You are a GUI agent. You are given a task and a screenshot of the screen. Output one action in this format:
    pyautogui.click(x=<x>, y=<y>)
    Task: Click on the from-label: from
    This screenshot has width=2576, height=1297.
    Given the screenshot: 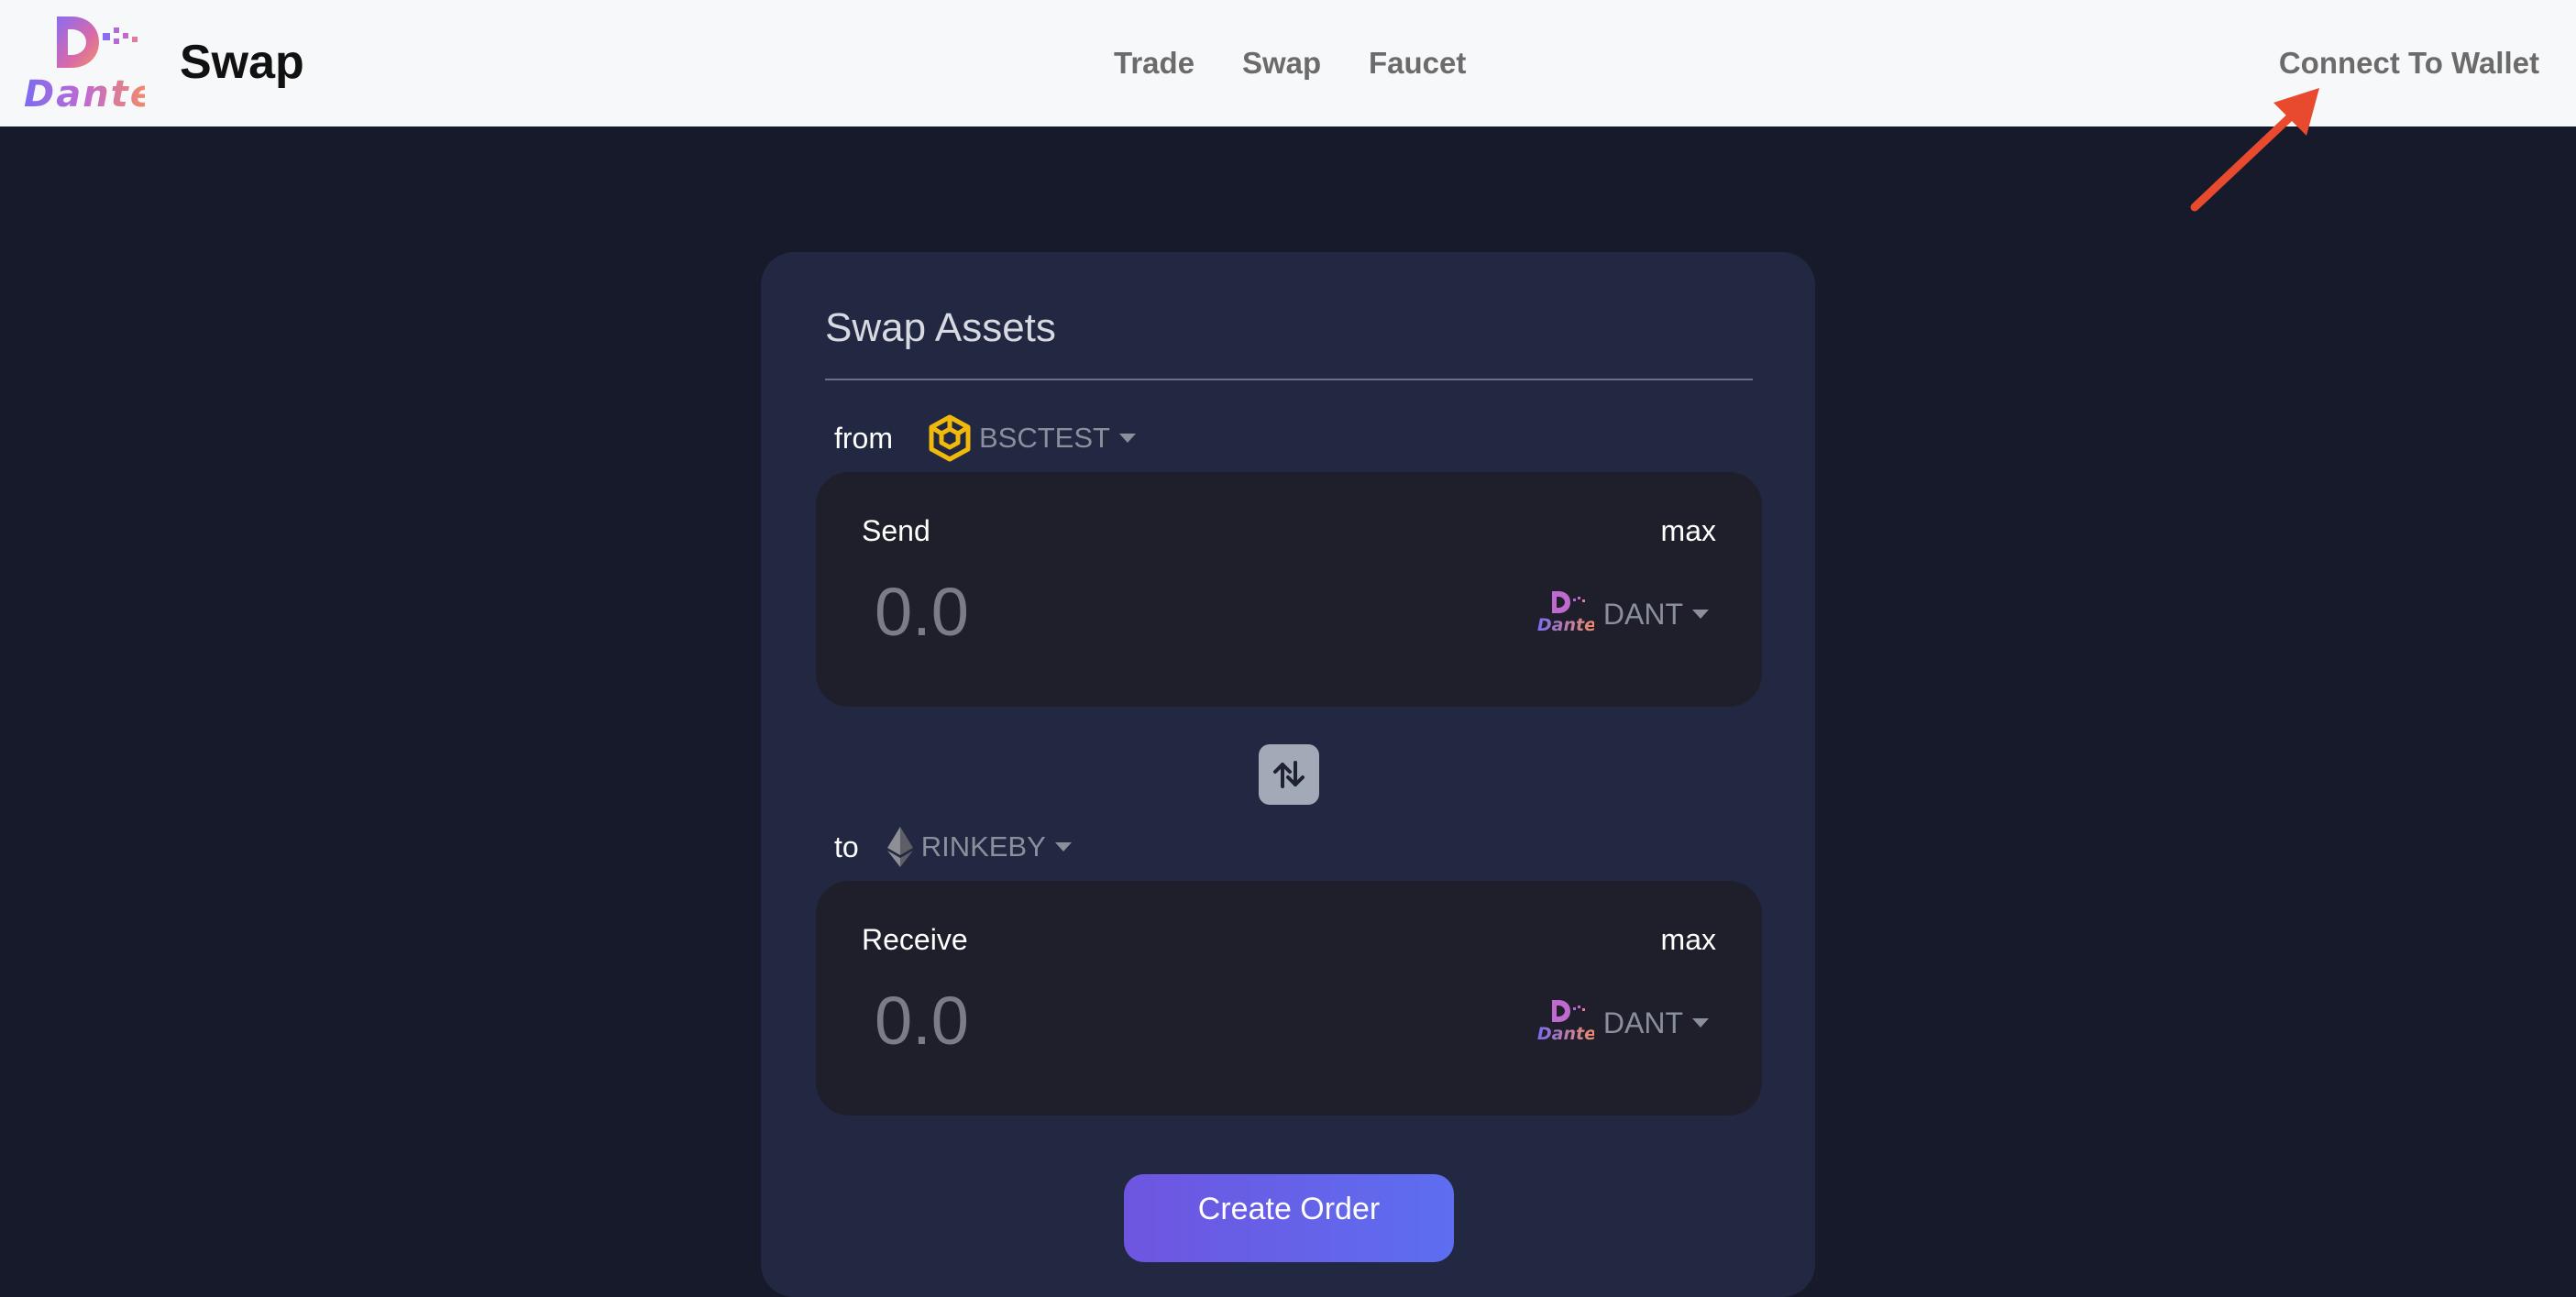 What is the action you would take?
    pyautogui.click(x=863, y=438)
    